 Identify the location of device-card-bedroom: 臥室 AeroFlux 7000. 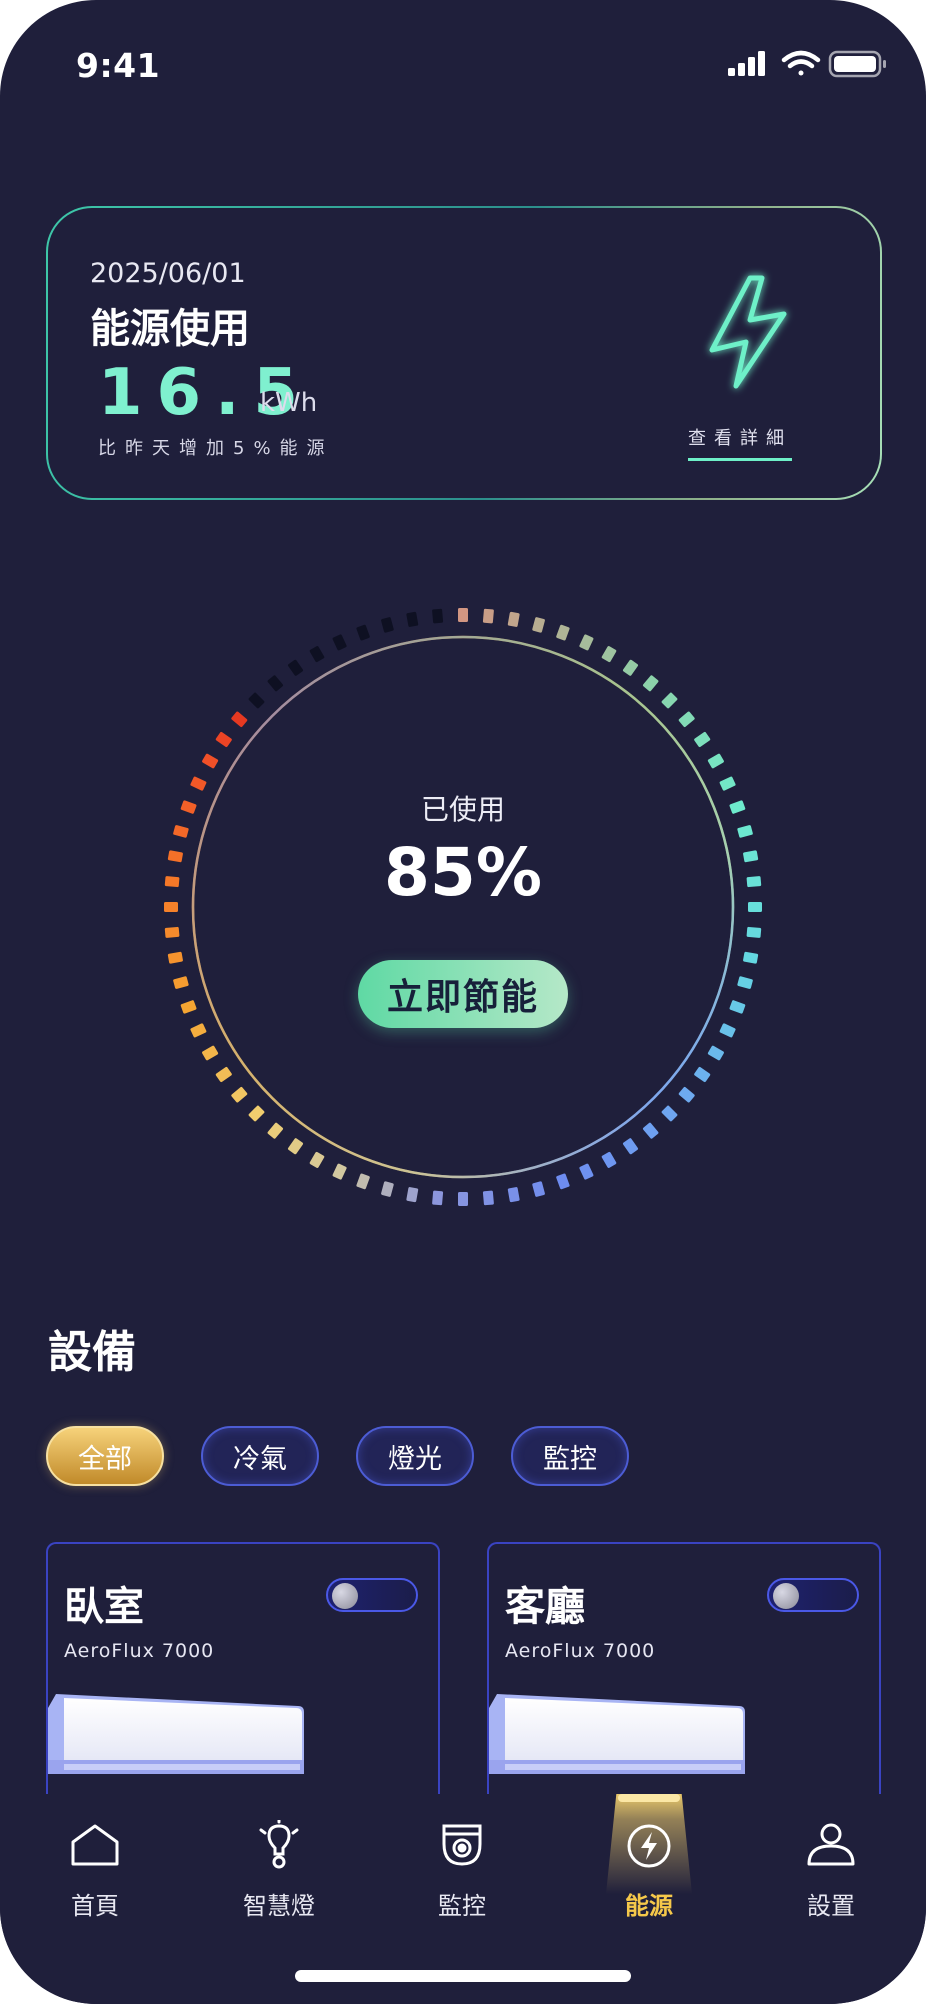
(243, 1672).